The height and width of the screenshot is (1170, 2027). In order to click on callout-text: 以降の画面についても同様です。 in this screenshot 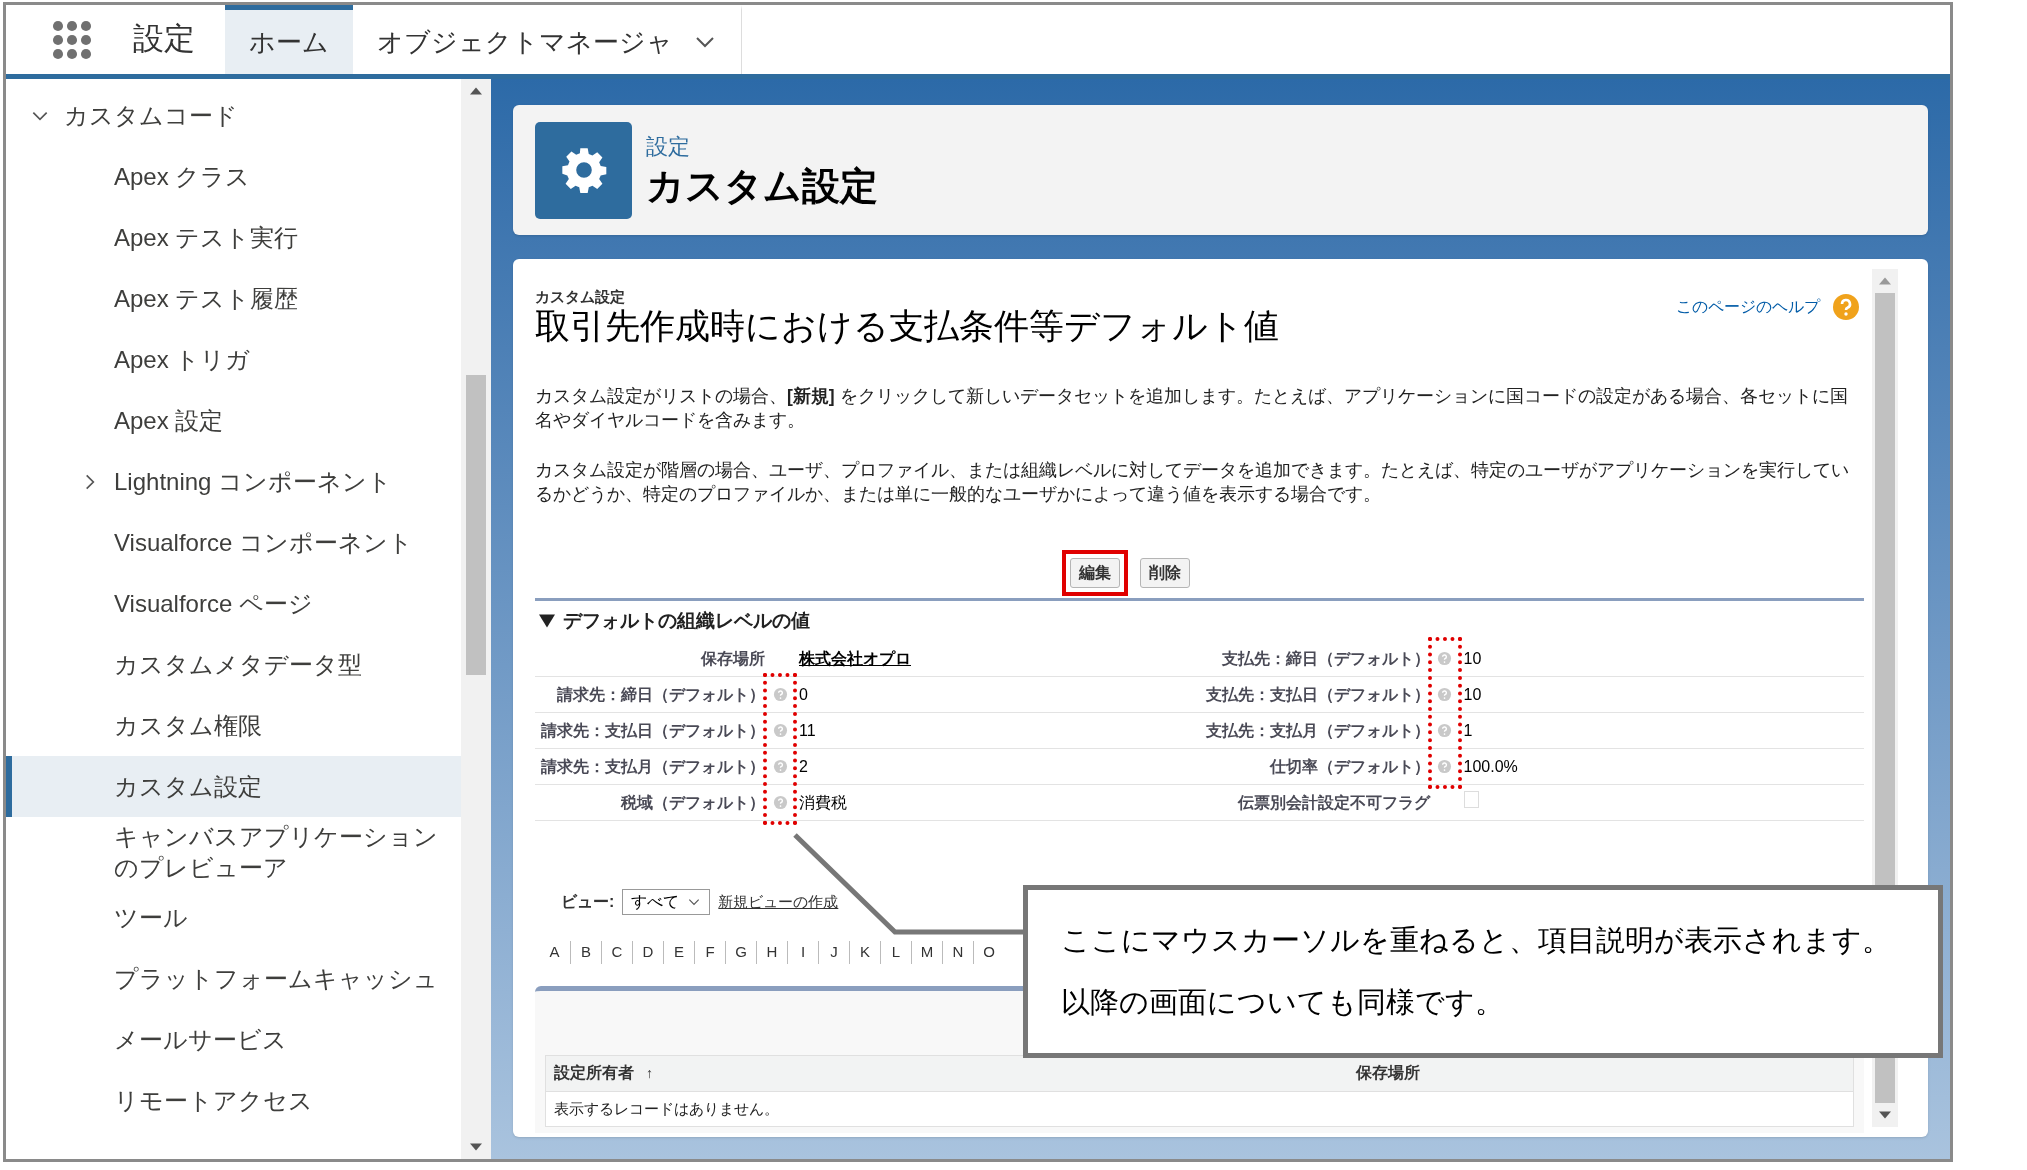, I will do `click(1283, 1002)`.